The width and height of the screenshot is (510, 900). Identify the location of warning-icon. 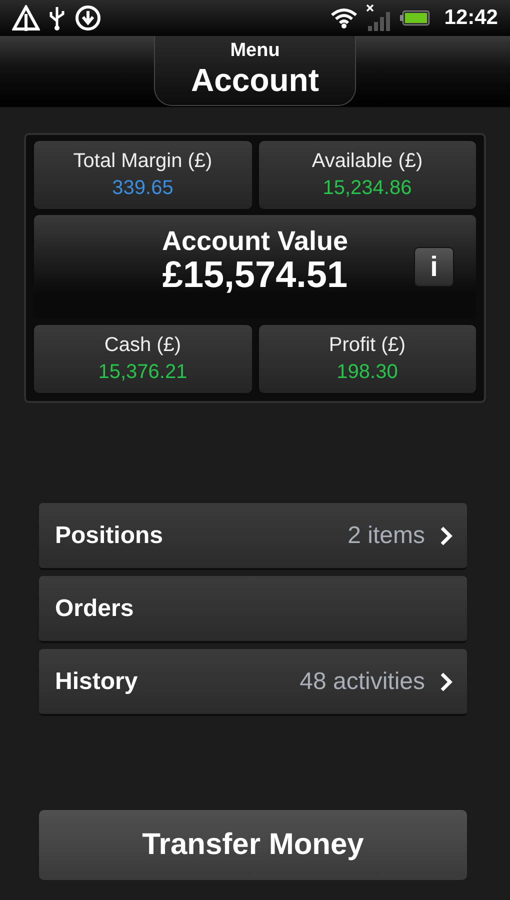
(26, 18).